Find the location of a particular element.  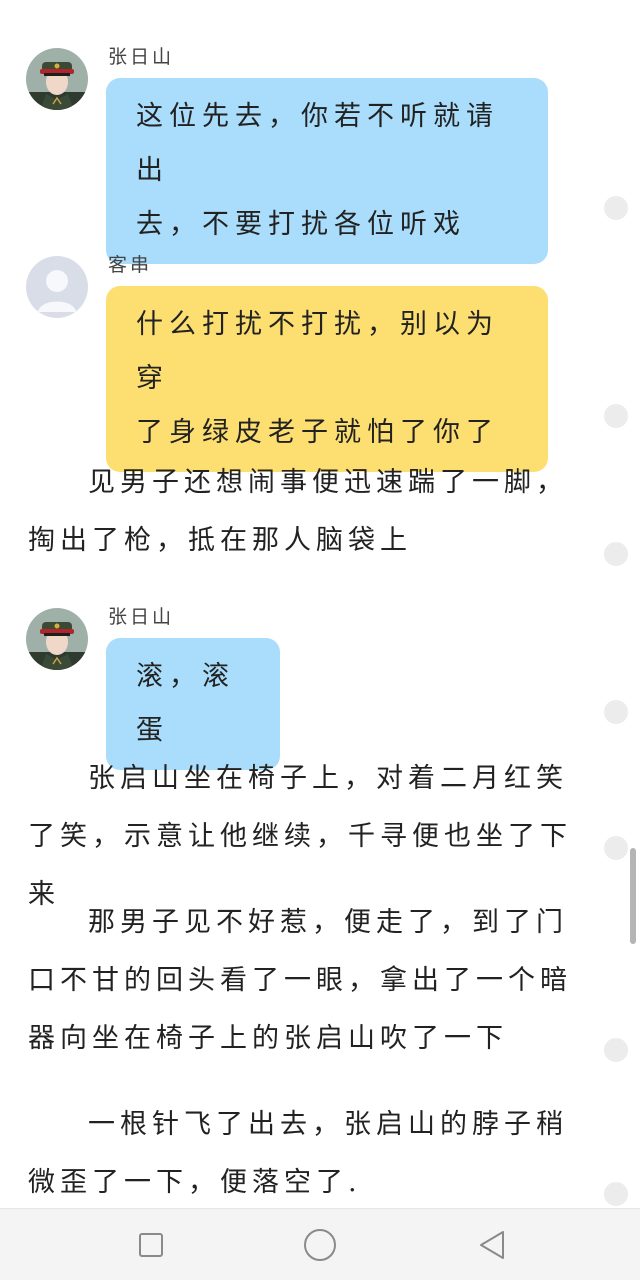

home-icon is located at coordinates (320, 1245).